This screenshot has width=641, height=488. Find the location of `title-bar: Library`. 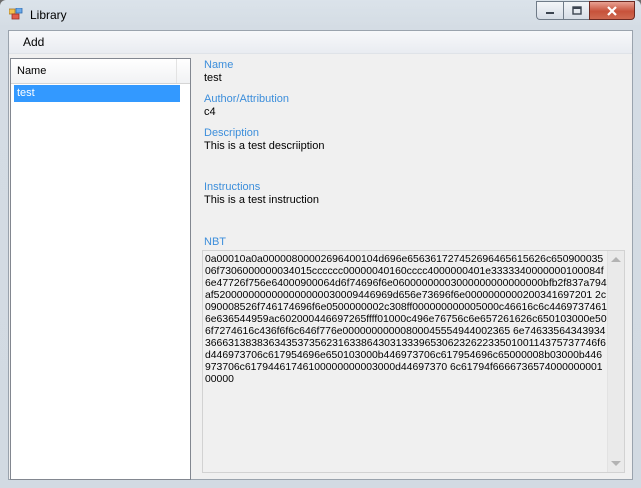

title-bar: Library is located at coordinates (320, 14).